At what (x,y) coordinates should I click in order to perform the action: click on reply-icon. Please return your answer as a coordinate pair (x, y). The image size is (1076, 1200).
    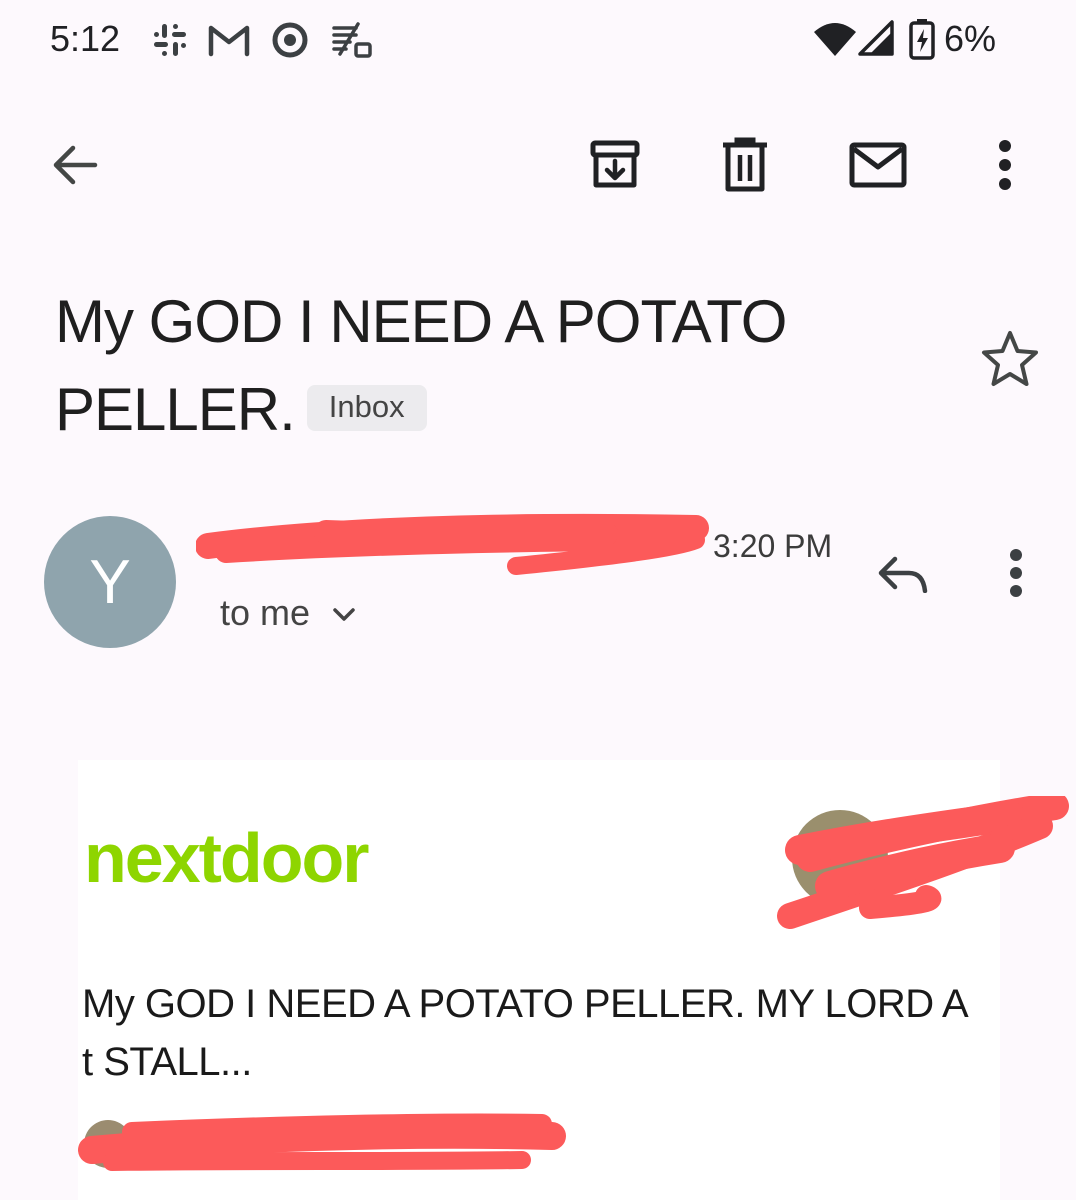
    Looking at the image, I should click on (903, 574).